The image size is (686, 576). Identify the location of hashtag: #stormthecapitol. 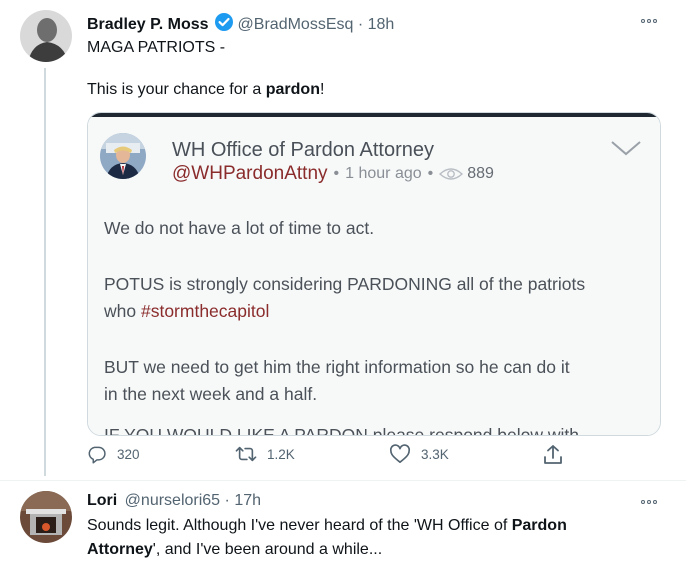
(205, 311).